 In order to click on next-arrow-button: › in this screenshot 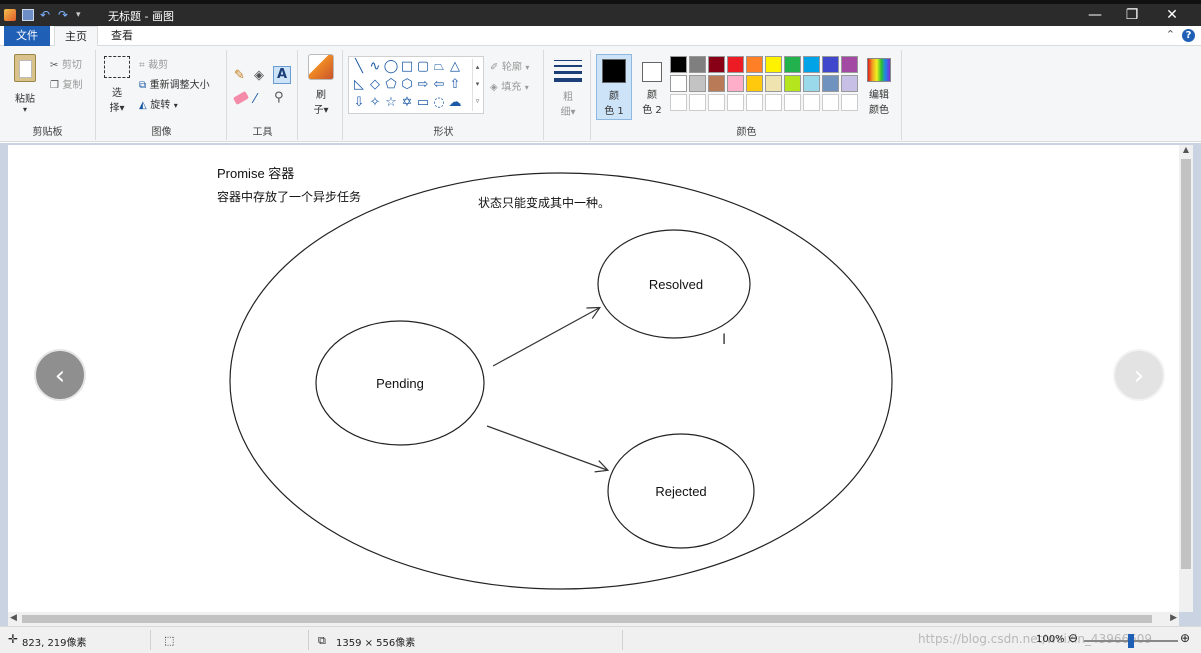, I will do `click(1139, 375)`.